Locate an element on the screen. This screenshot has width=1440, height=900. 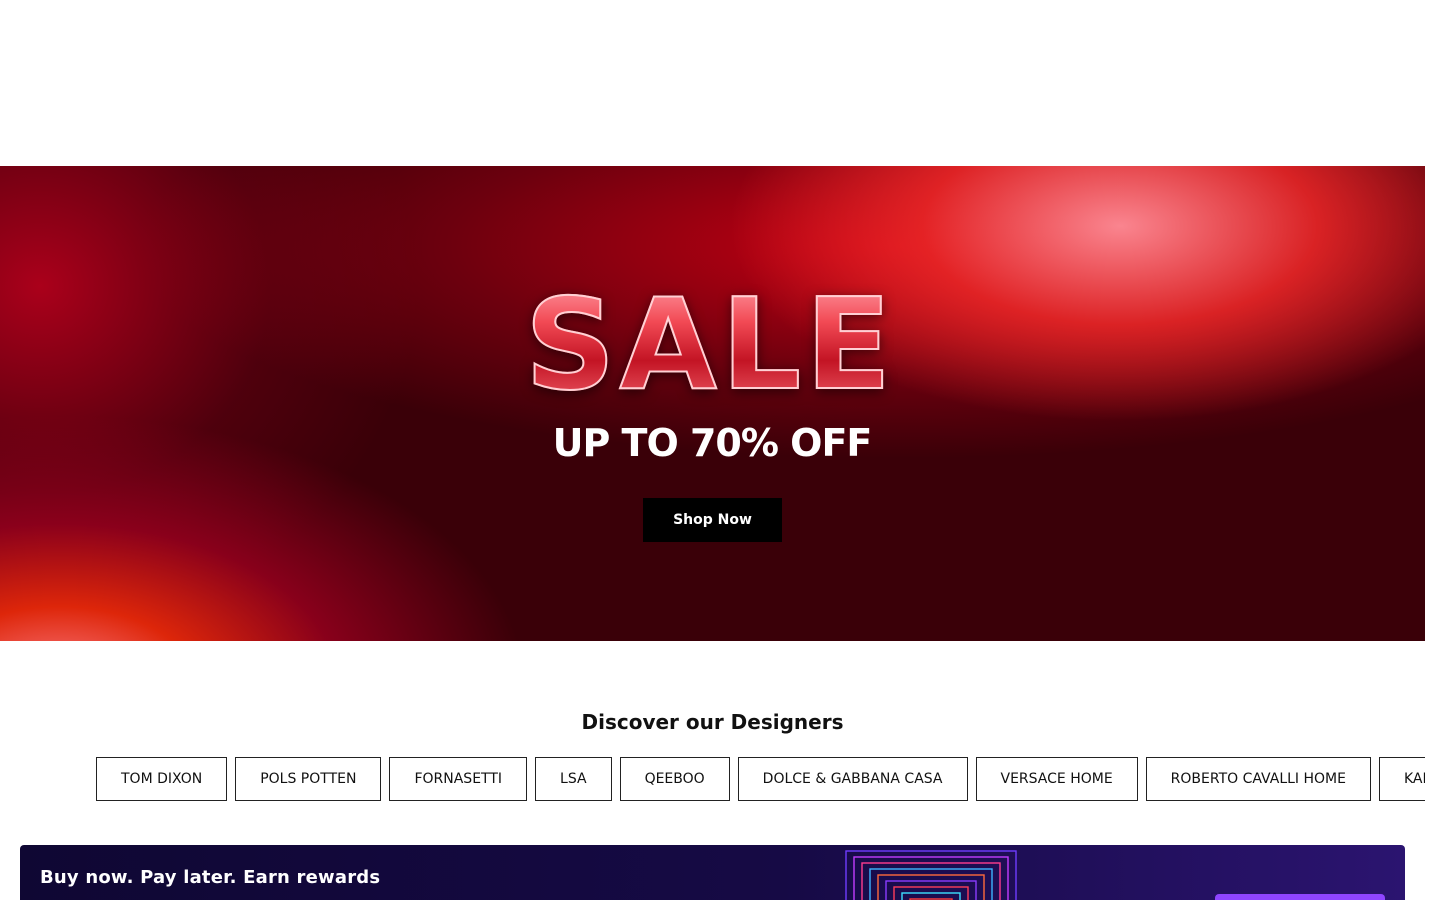
designer-link-lsa: LSA is located at coordinates (573, 779).